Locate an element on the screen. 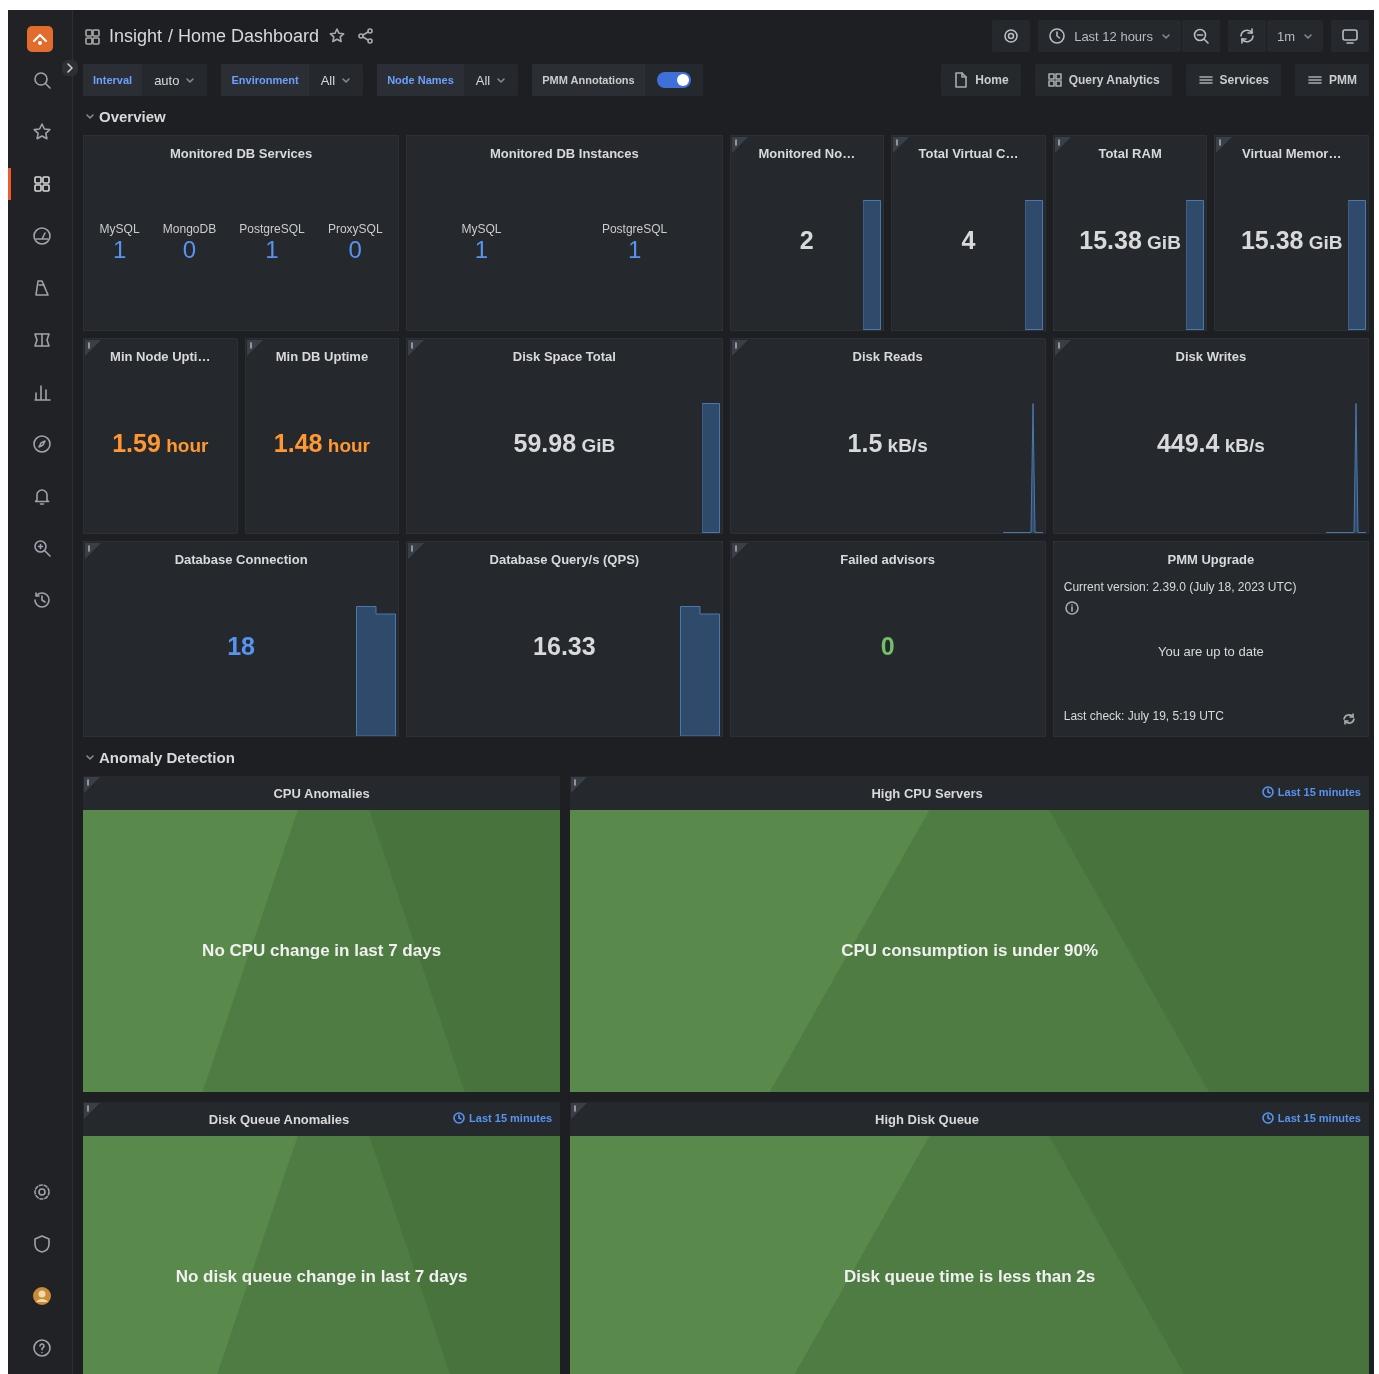  variable-label: Node Names is located at coordinates (420, 80).